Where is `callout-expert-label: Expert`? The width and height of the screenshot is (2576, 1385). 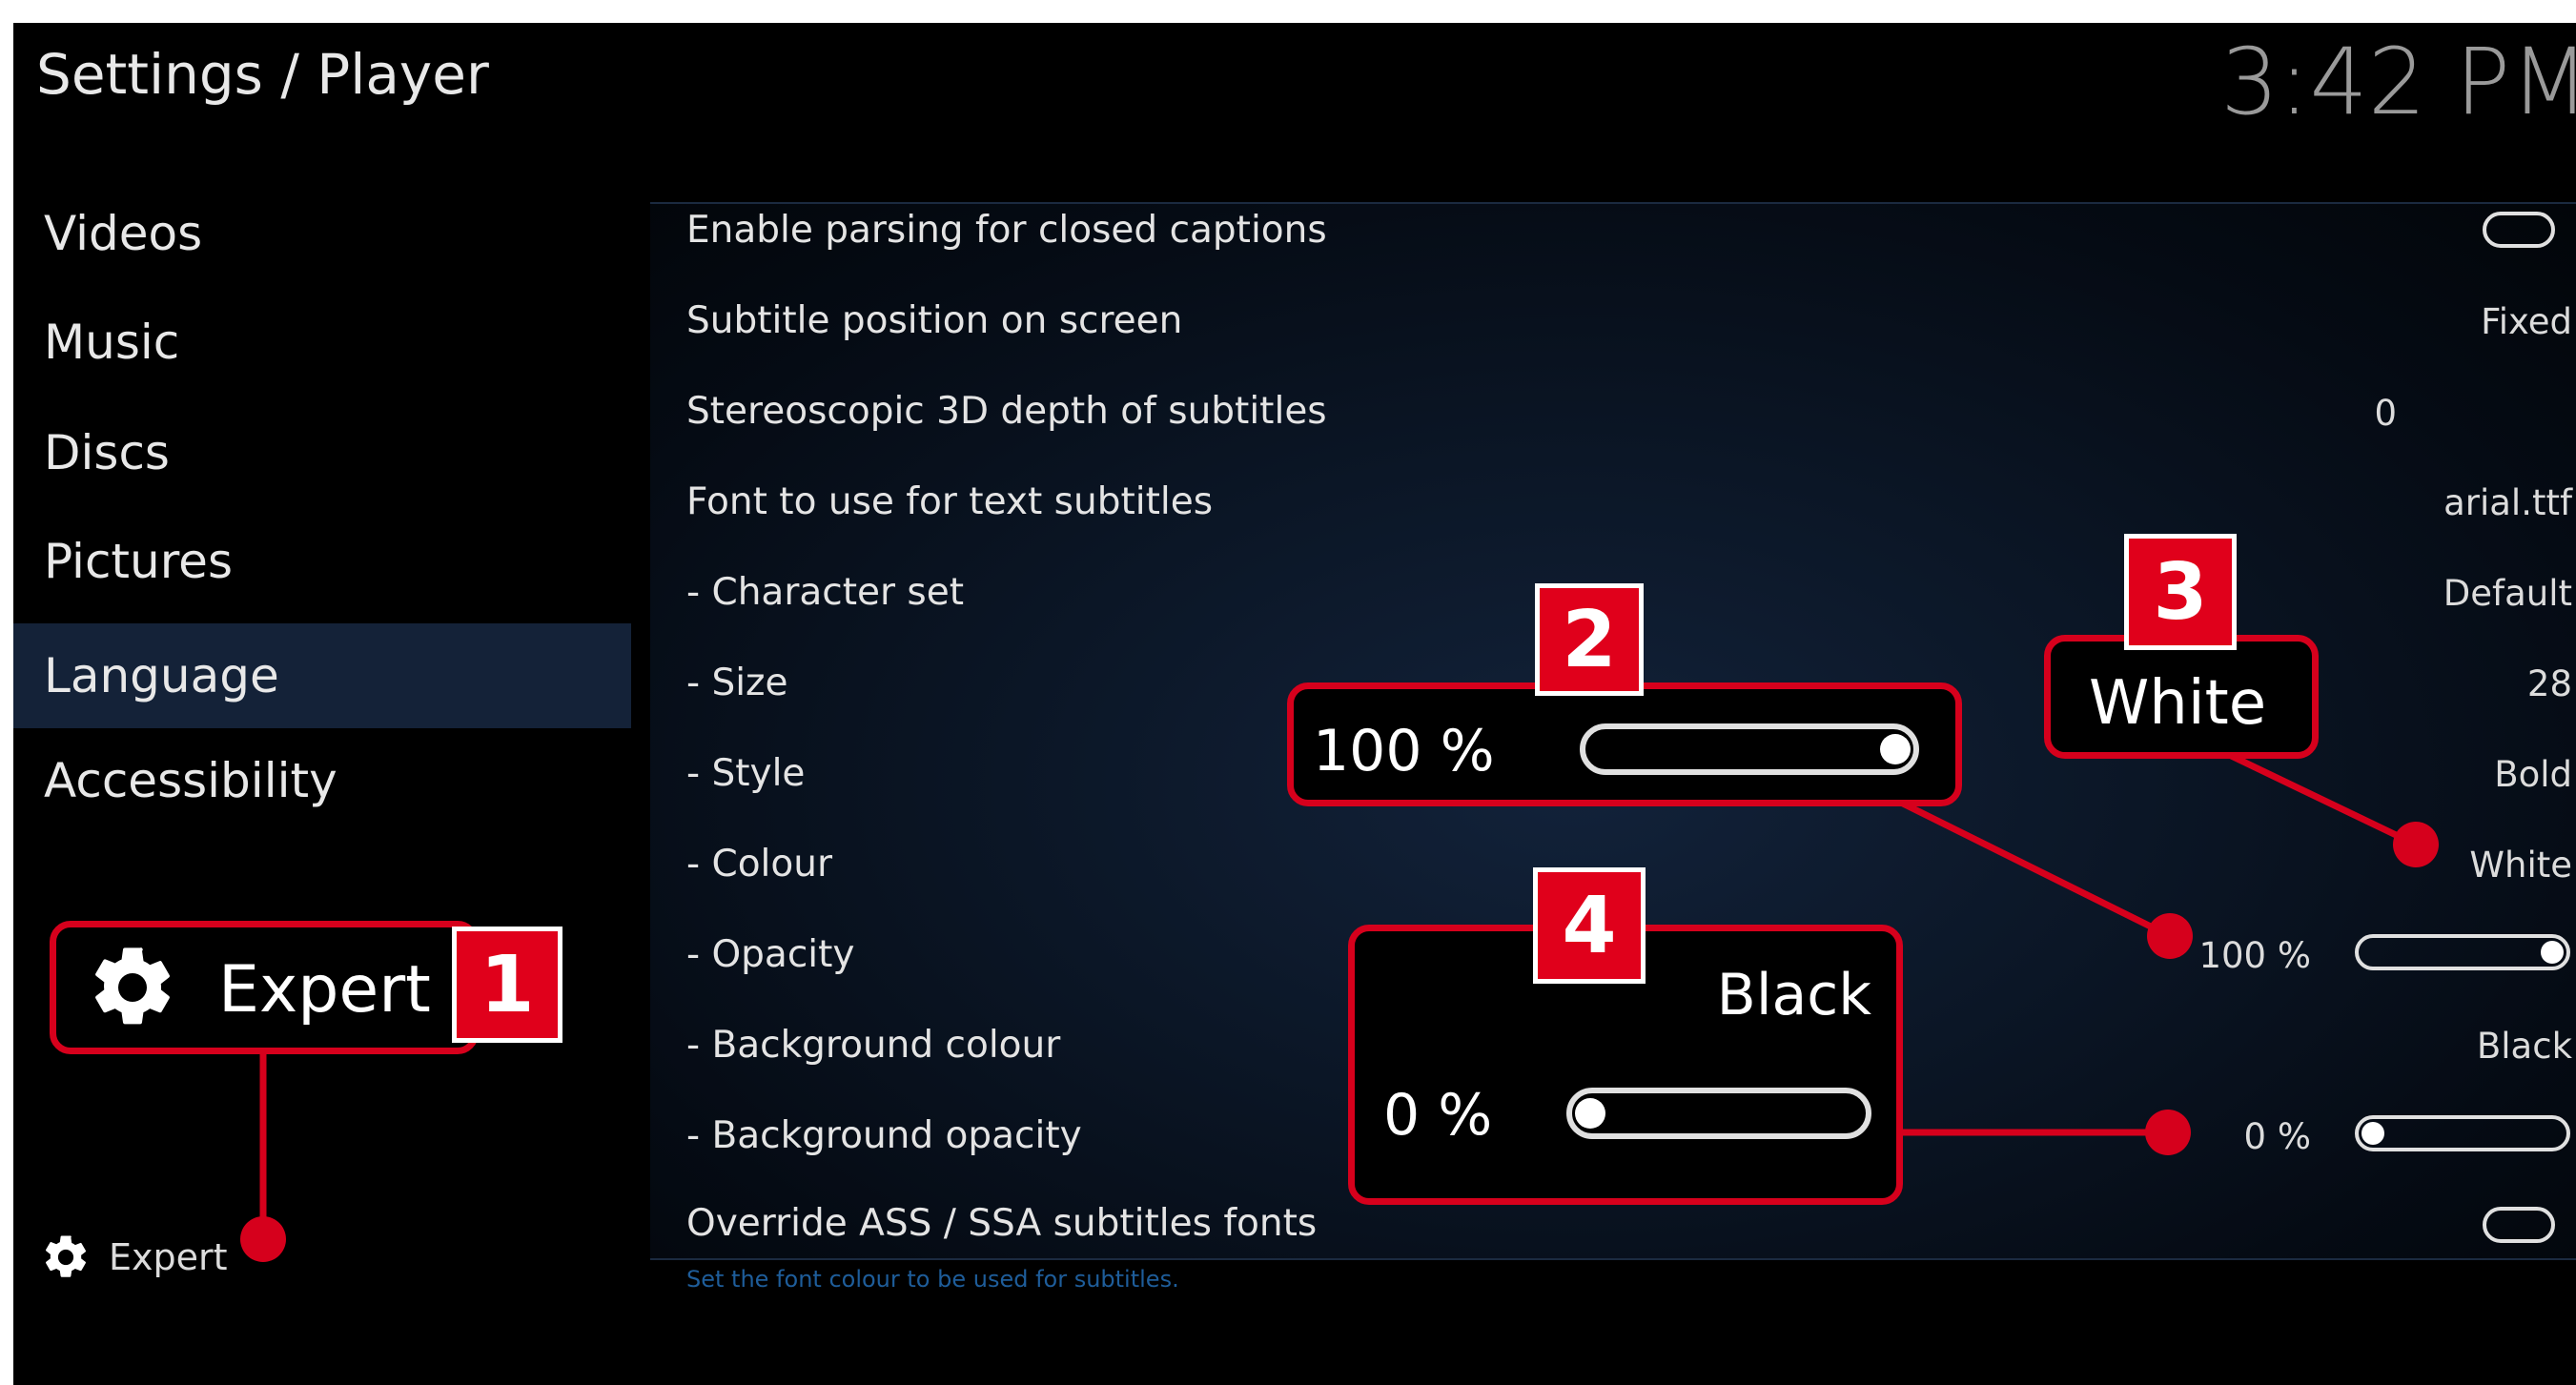 callout-expert-label: Expert is located at coordinates (324, 990).